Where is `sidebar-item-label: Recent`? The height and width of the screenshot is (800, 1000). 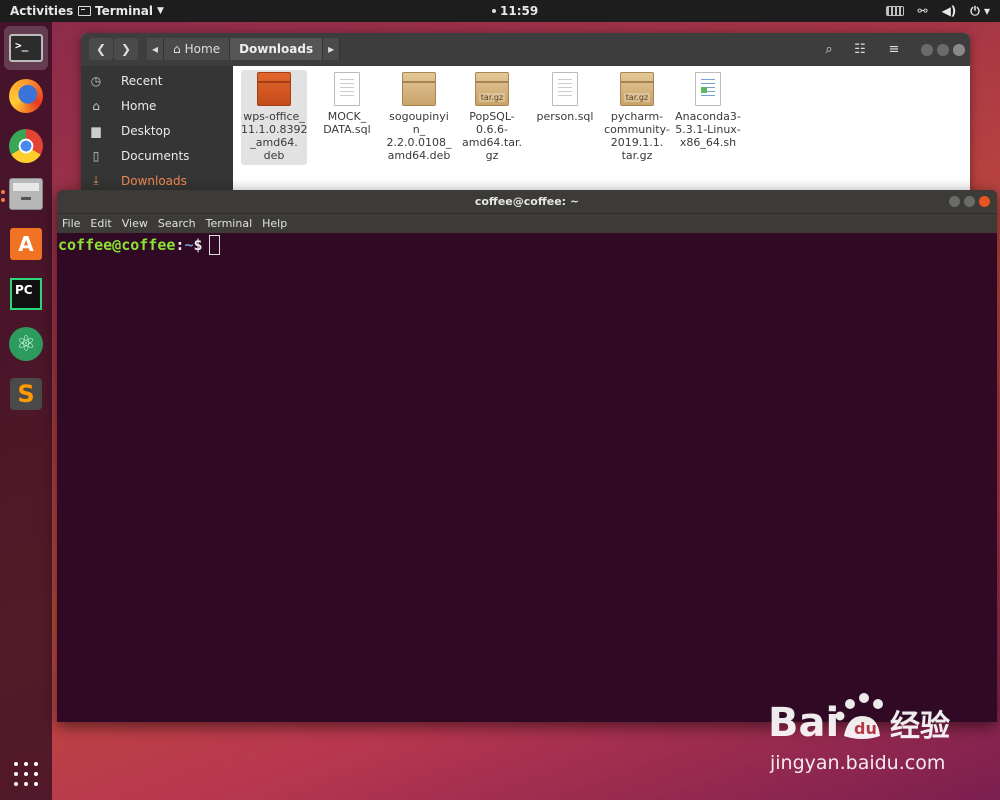
sidebar-item-label: Recent is located at coordinates (142, 80).